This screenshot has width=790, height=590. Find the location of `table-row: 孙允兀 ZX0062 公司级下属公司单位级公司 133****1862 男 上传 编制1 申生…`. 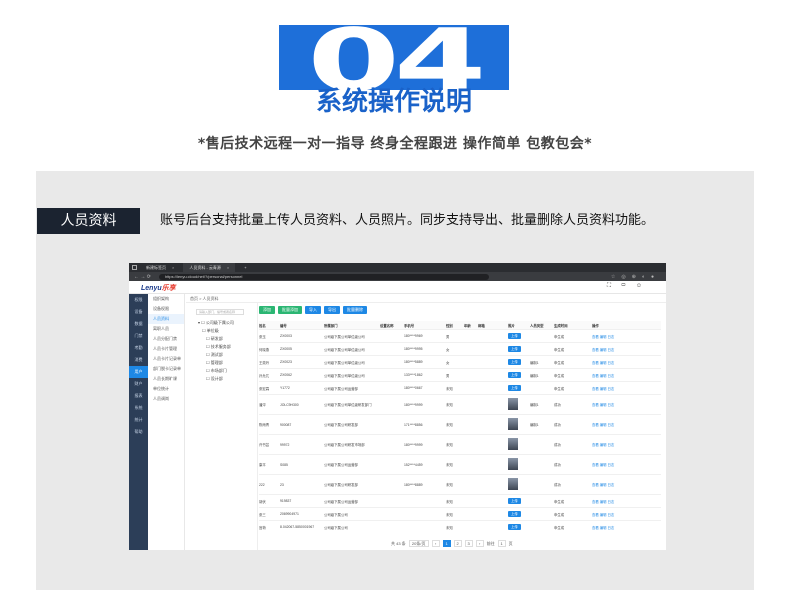

table-row: 孙允兀 ZX0062 公司级下属公司单位级公司 133****1862 男 上传 编制1 申生… is located at coordinates (460, 375).